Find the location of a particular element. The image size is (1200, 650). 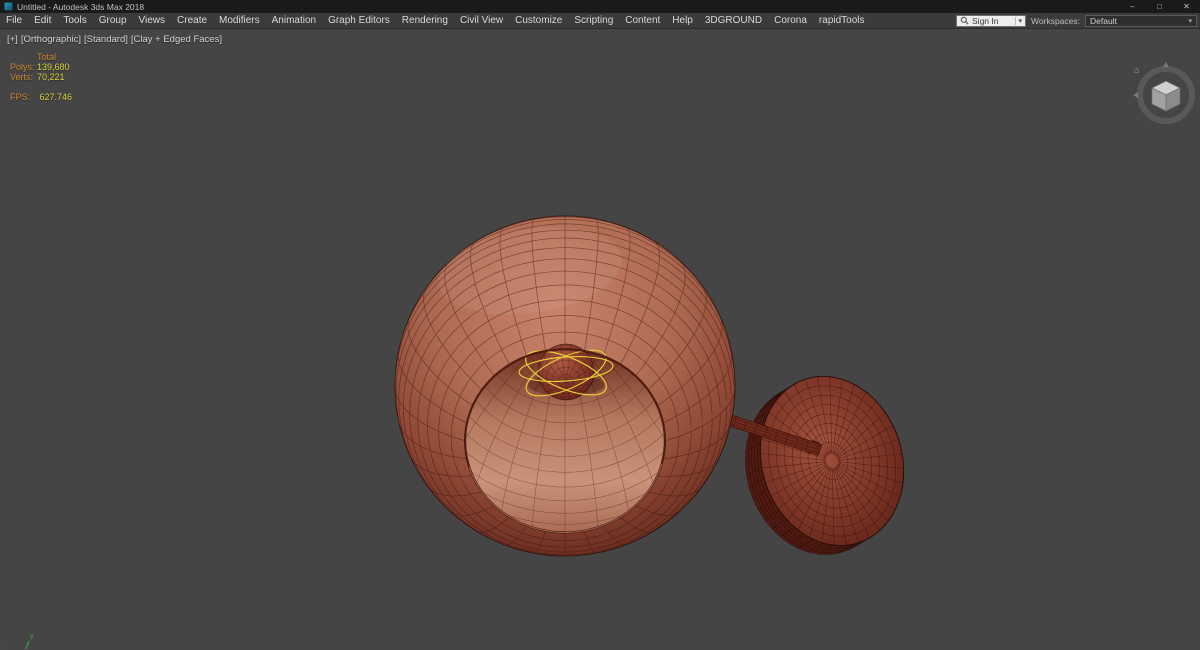

menu-item-content: Content is located at coordinates (642, 21).